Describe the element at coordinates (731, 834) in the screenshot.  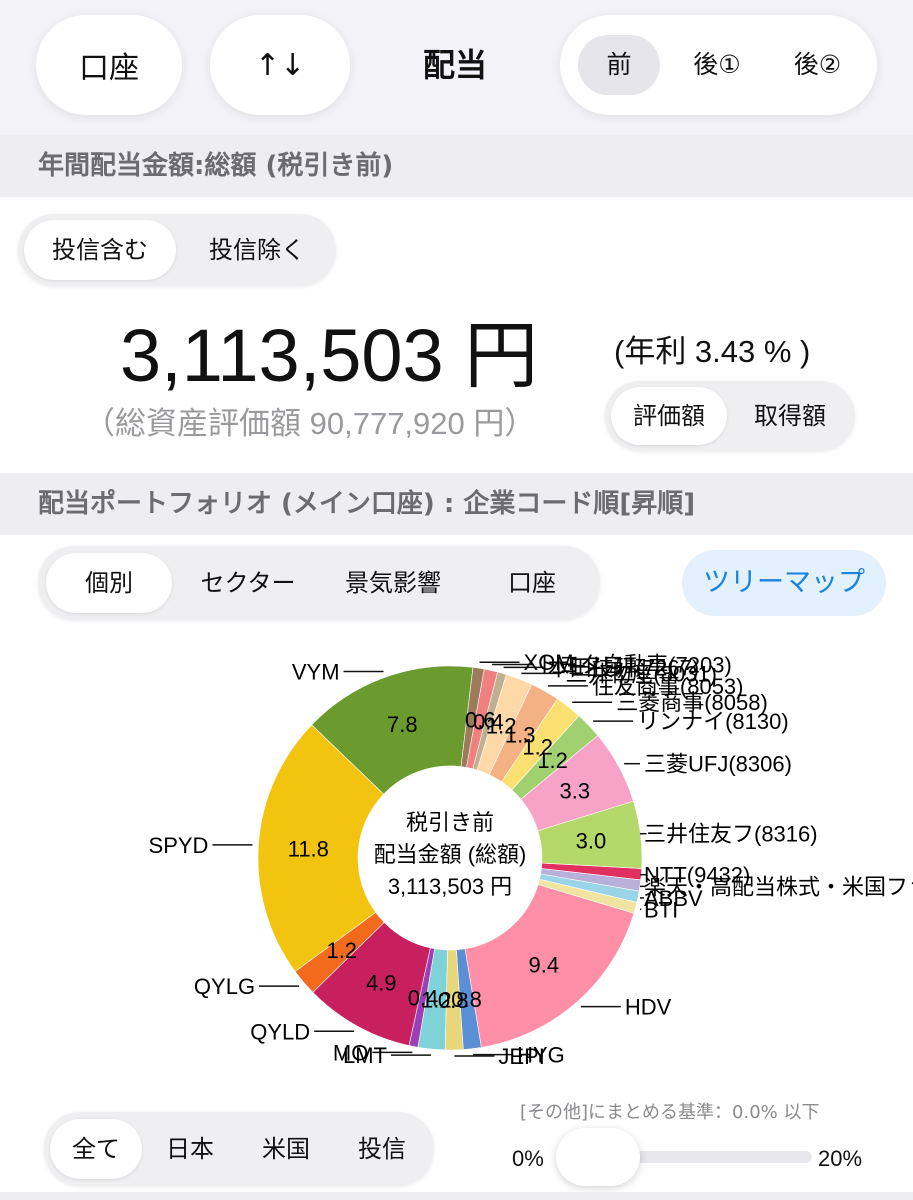
I see `slice-name-label: 三井住友フ(8316)` at that location.